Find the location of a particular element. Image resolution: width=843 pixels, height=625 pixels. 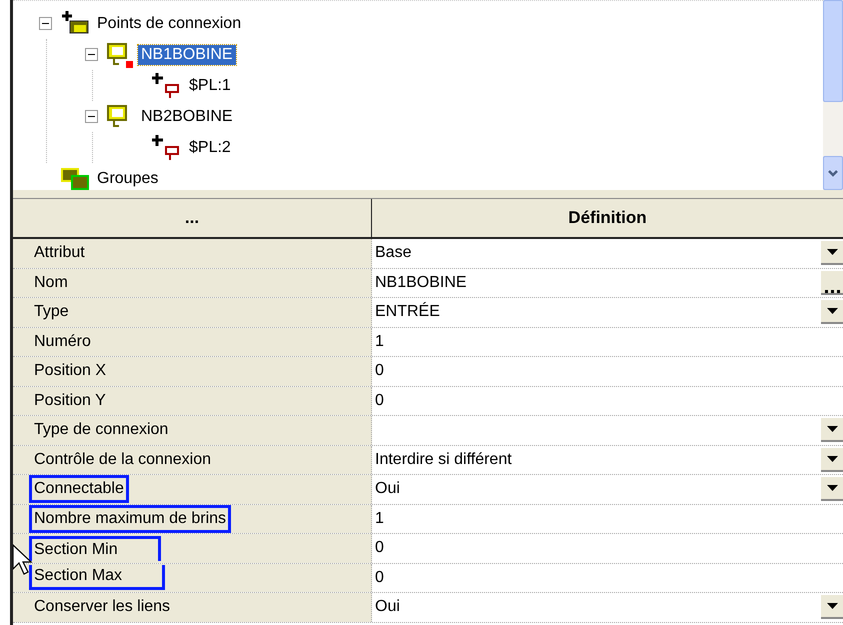

tree-item: NB1BOBINE is located at coordinates (187, 54).